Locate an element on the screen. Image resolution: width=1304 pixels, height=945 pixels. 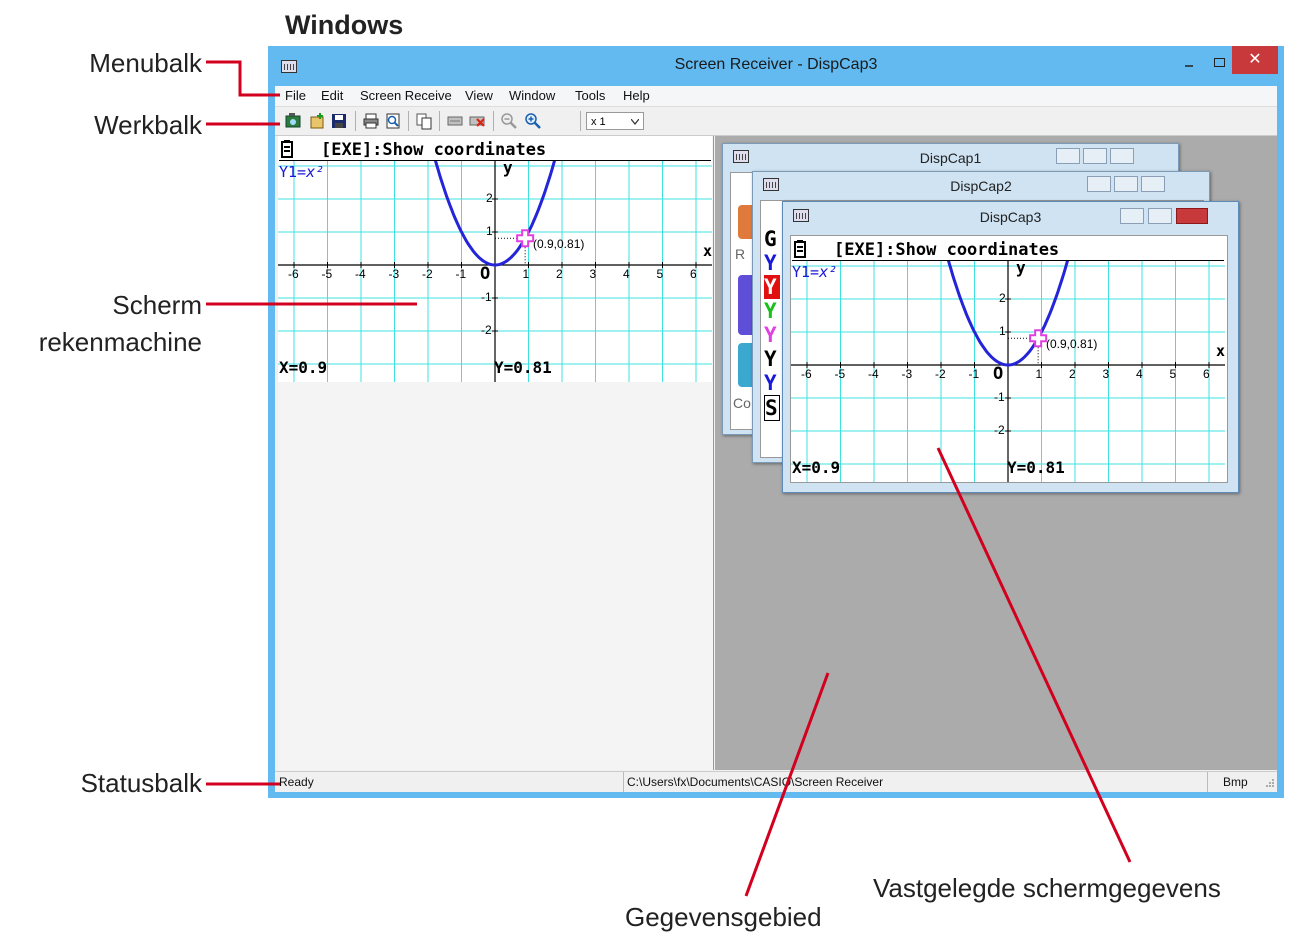
vastgelegde-line is located at coordinates (1034, 655).